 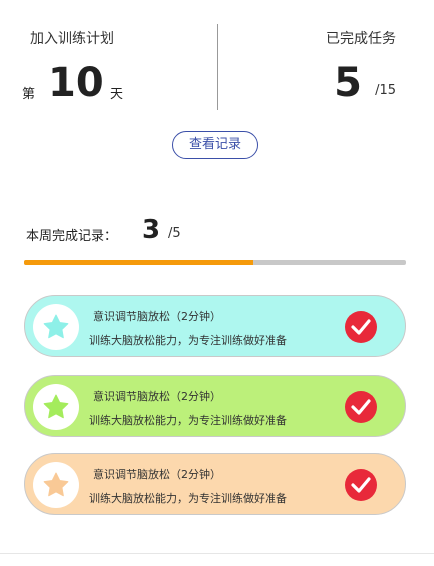 I want to click on day-suffix: 天, so click(x=117, y=94).